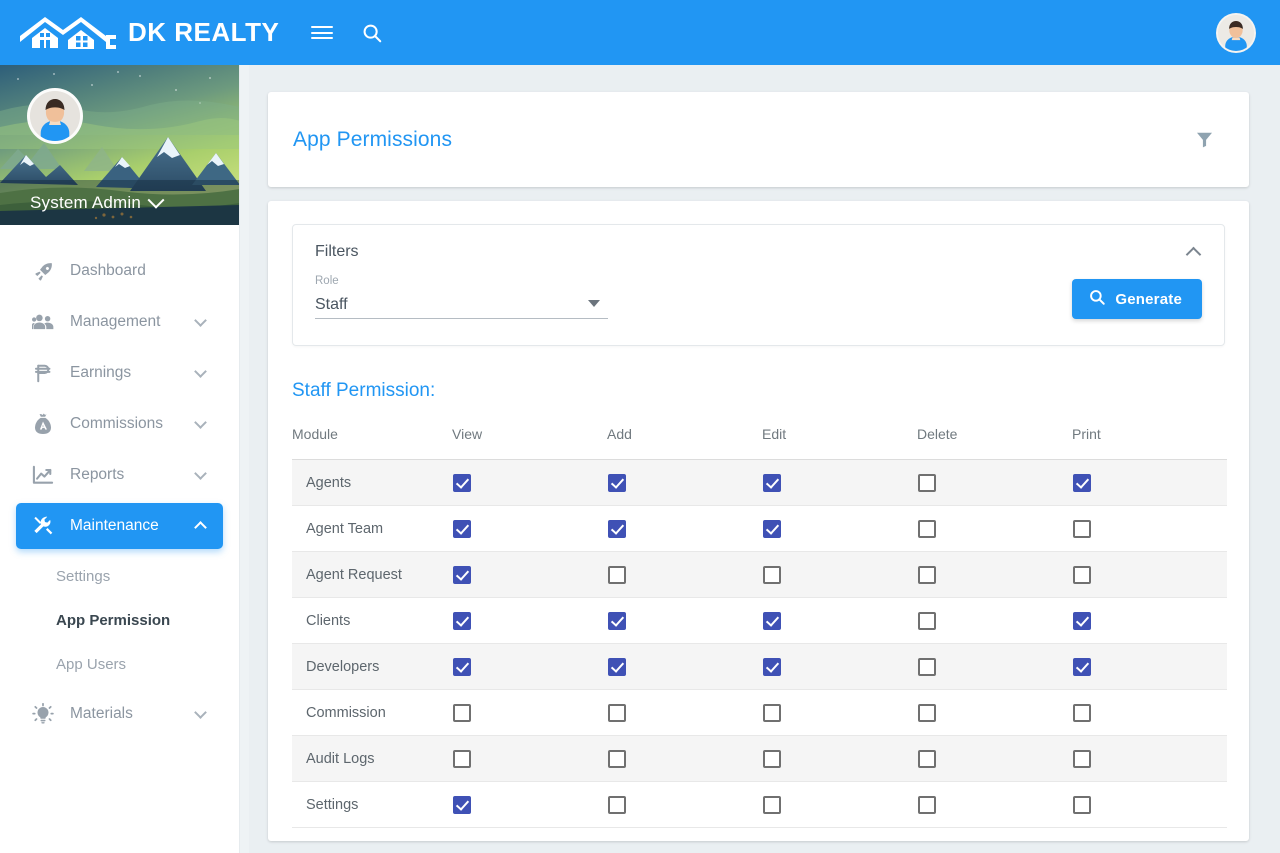 The width and height of the screenshot is (1280, 853). I want to click on tools-icon, so click(43, 526).